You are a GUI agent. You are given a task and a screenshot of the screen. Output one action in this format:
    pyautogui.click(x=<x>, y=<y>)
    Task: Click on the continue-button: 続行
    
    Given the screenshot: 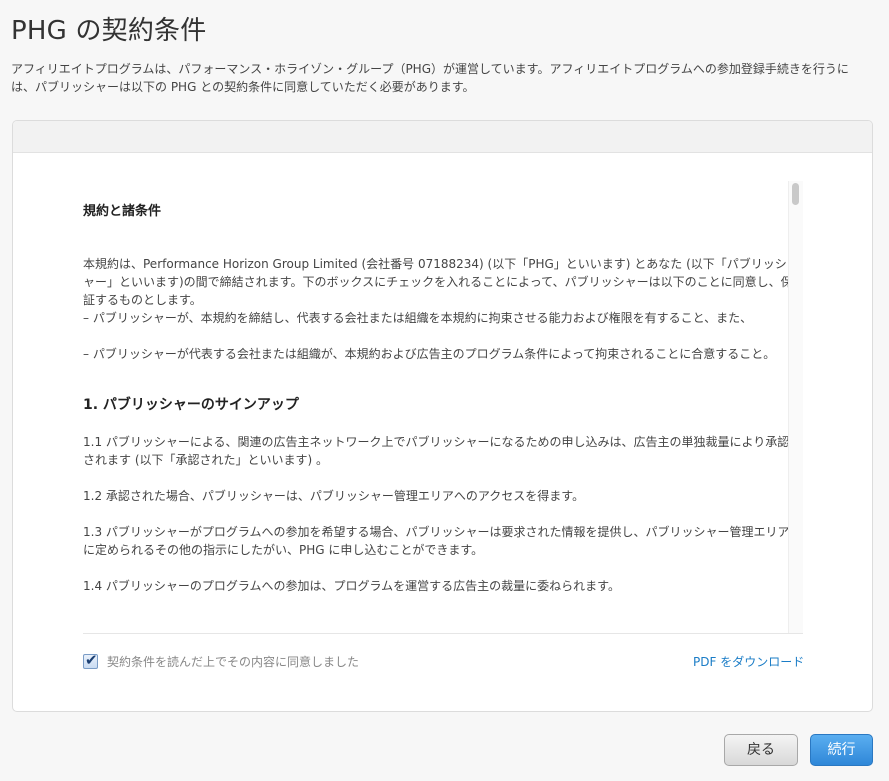 What is the action you would take?
    pyautogui.click(x=841, y=750)
    